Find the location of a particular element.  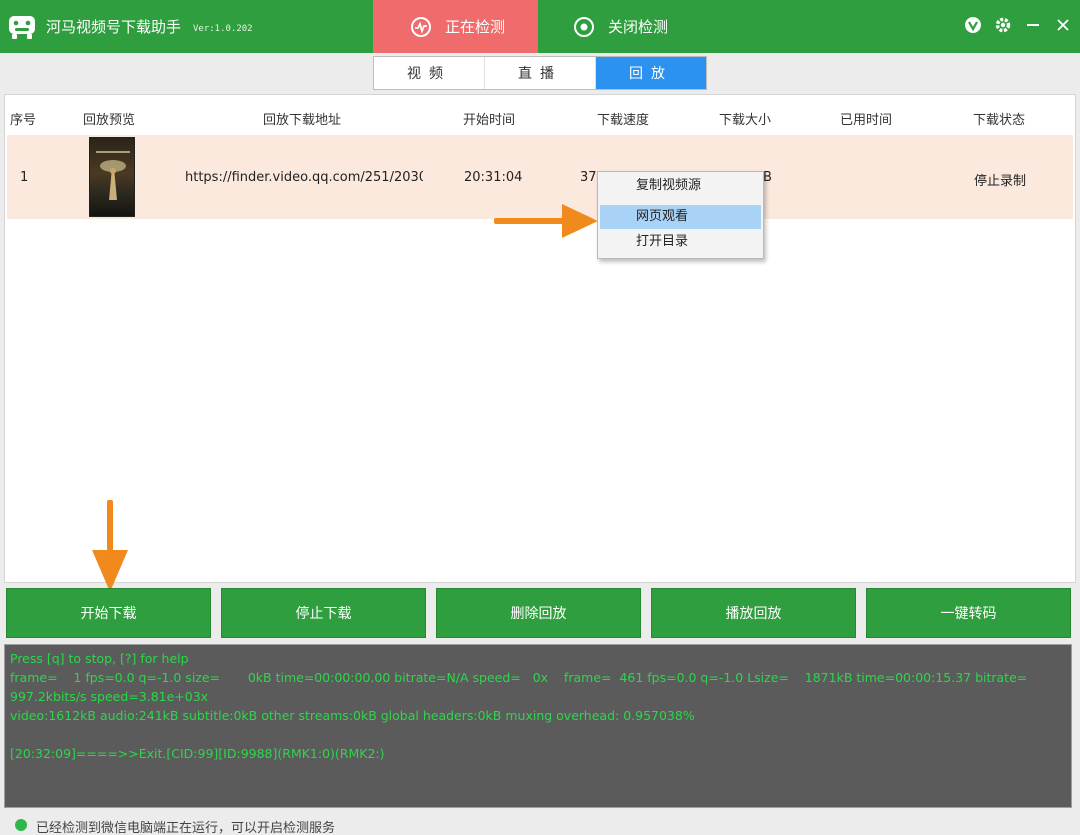

header-index: 序号 is located at coordinates (23, 120).